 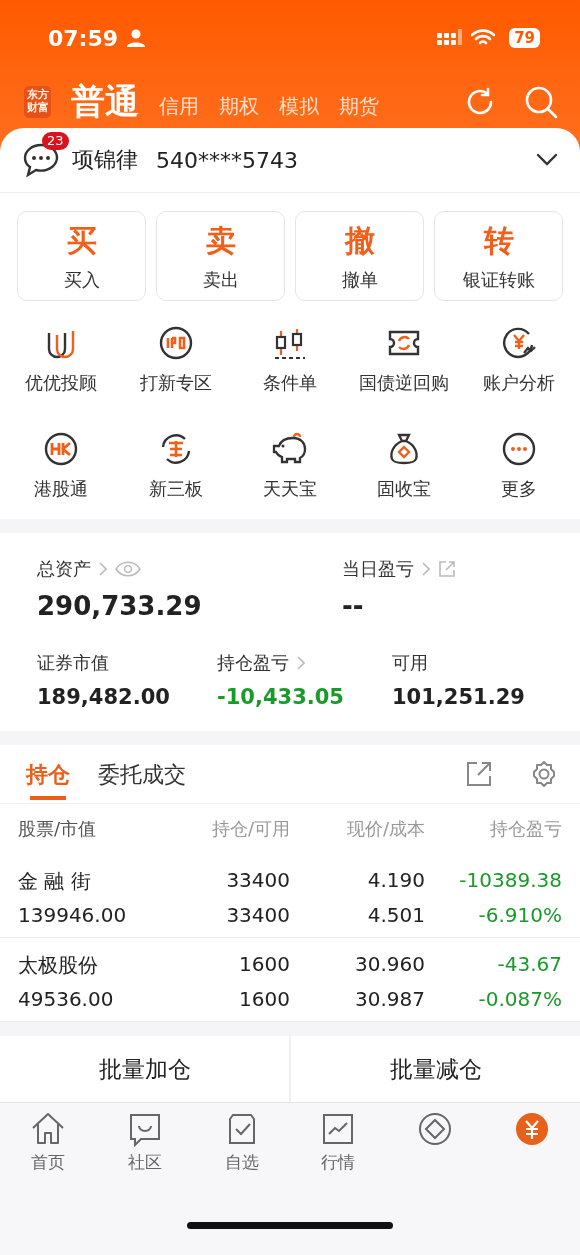 What do you see at coordinates (389, 965) in the screenshot?
I see `table-cell-text: 30.960` at bounding box center [389, 965].